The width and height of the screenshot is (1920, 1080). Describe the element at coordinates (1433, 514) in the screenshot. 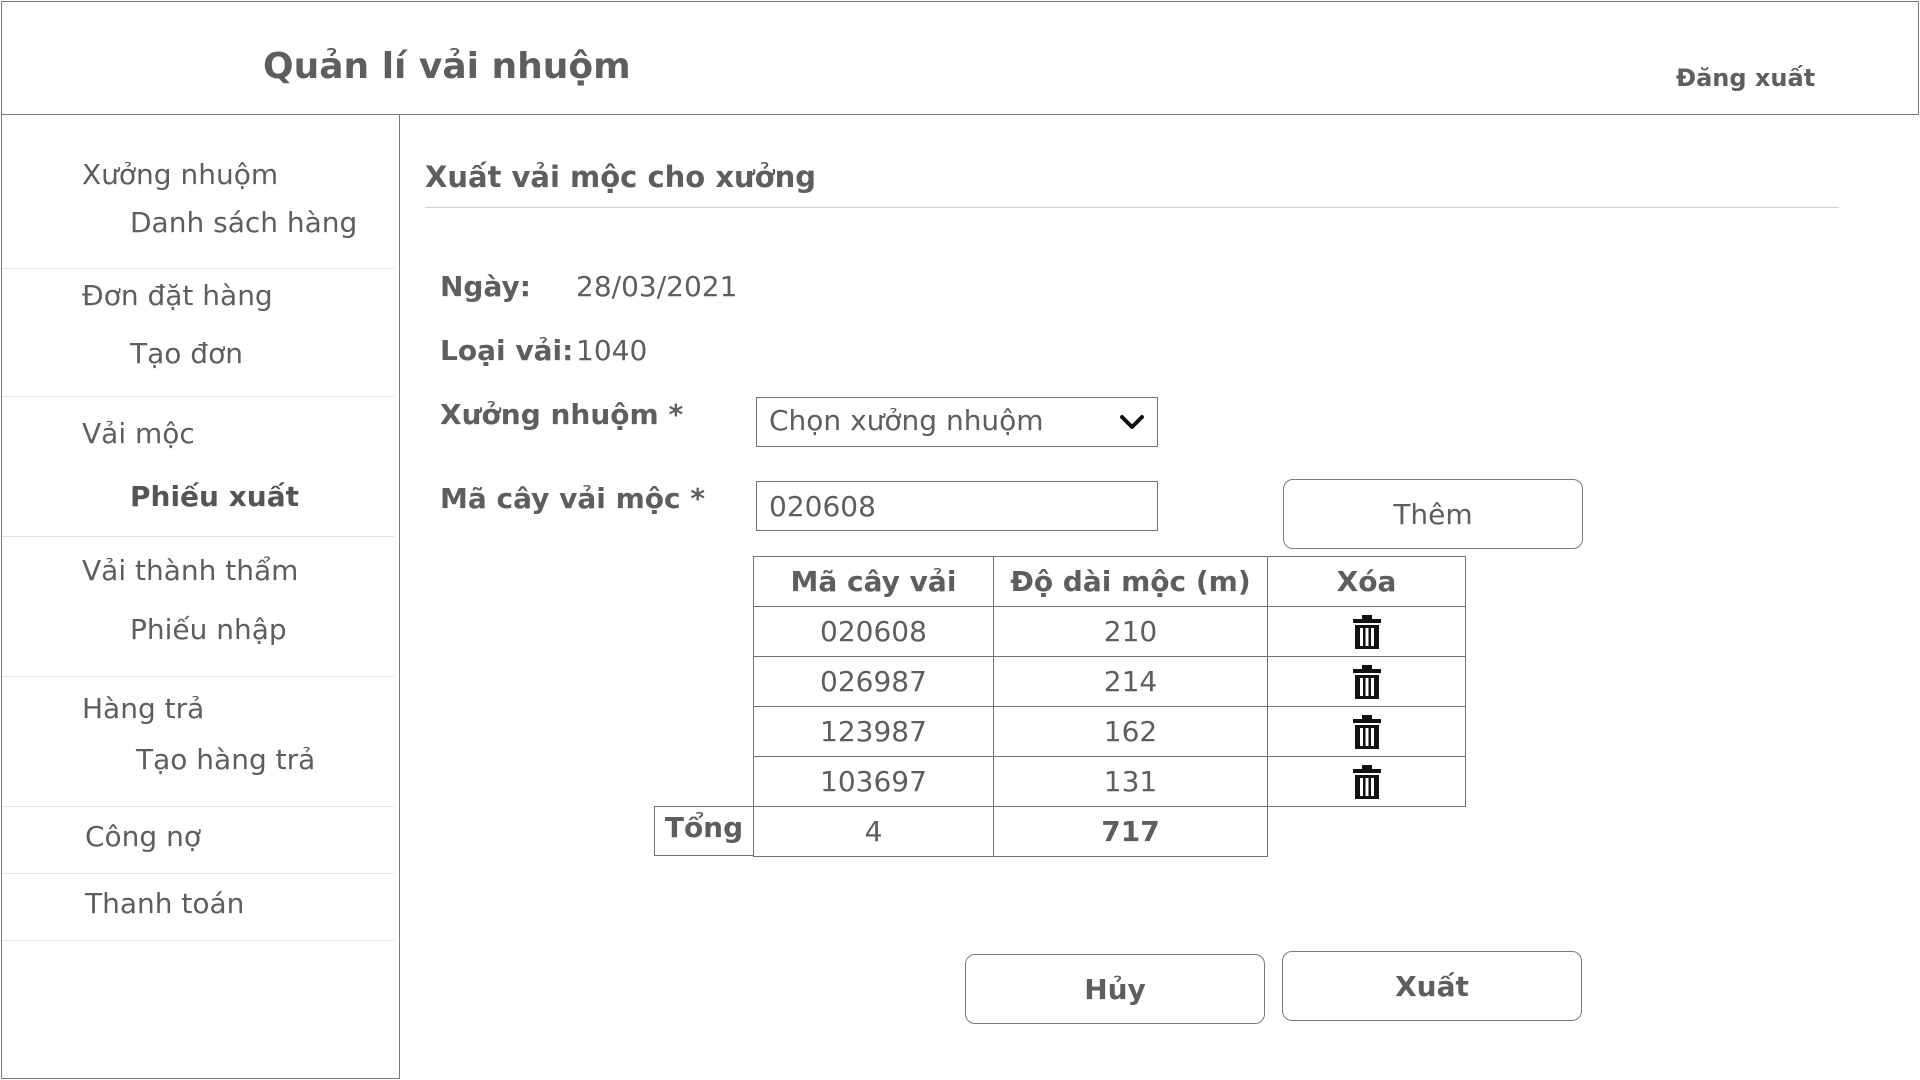

I see `add-button: Thêm` at that location.